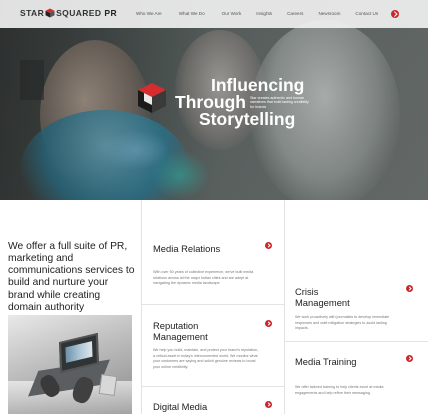  I want to click on laptop-work-photo, so click(70, 364).